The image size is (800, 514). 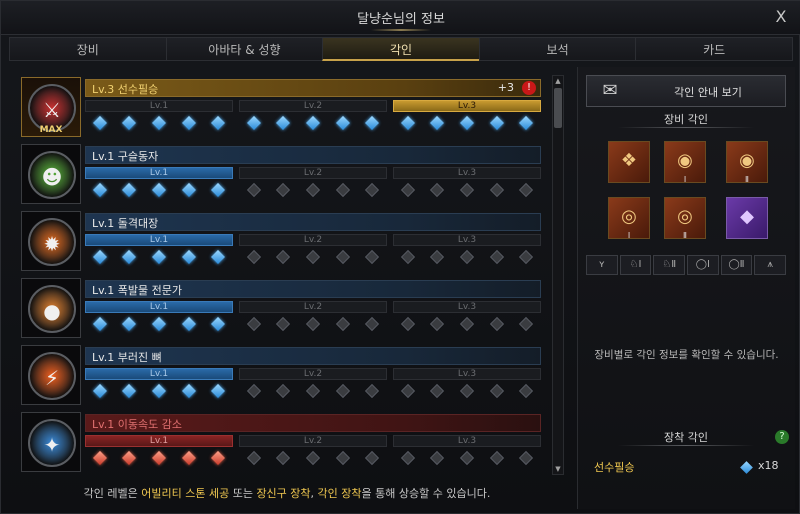 What do you see at coordinates (782, 437) in the screenshot?
I see `help-icon: ?` at bounding box center [782, 437].